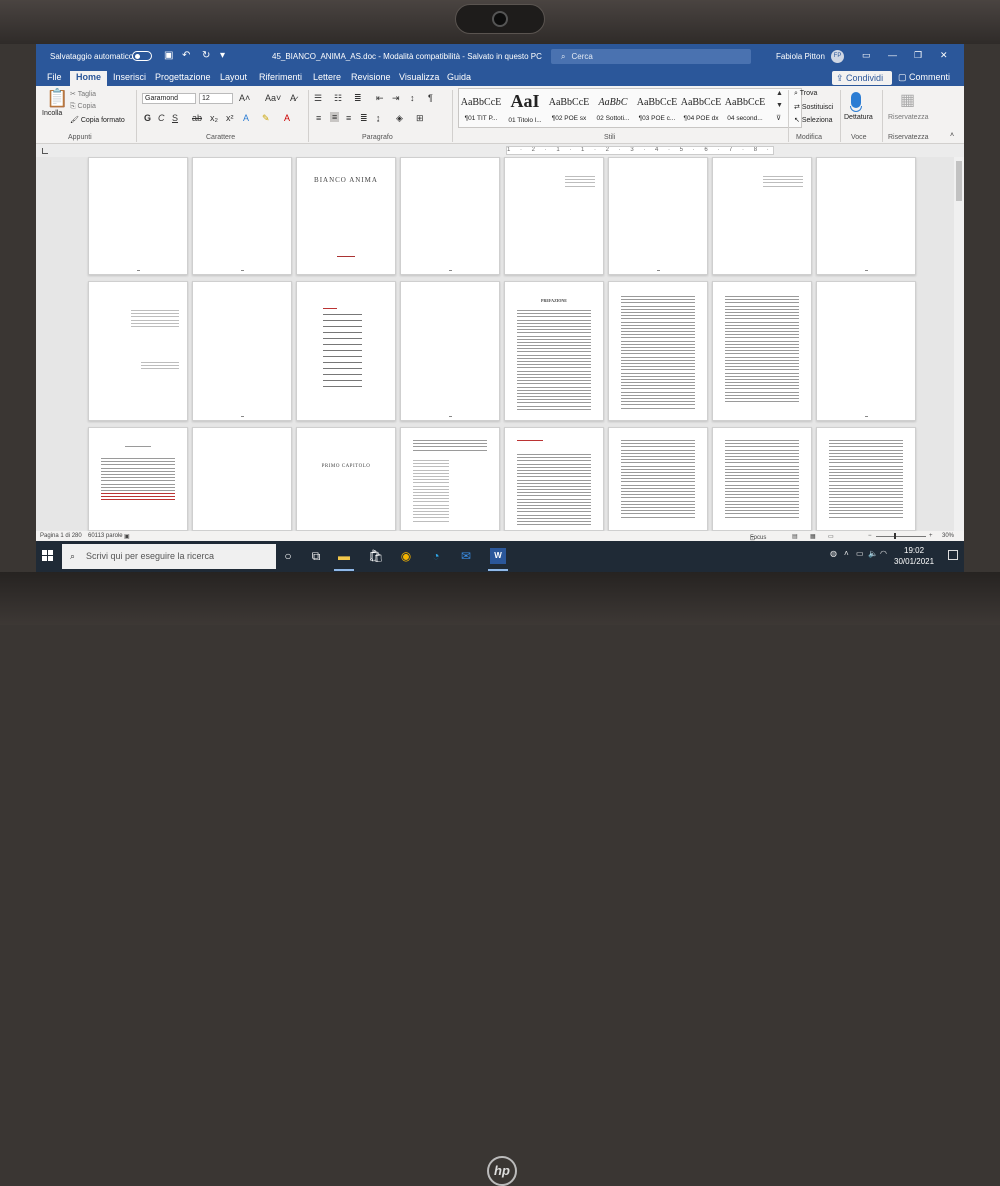 The height and width of the screenshot is (1186, 1000). Describe the element at coordinates (273, 98) in the screenshot. I see `font-case-icon: Aa˅` at that location.